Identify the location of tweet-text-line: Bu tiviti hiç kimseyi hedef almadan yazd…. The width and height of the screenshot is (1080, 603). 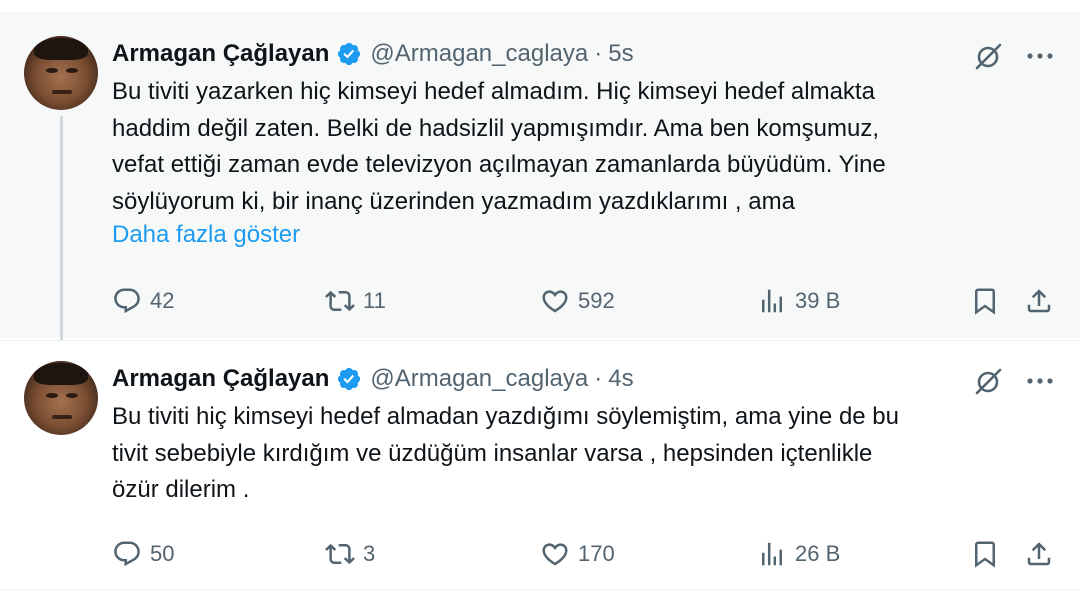
(505, 416).